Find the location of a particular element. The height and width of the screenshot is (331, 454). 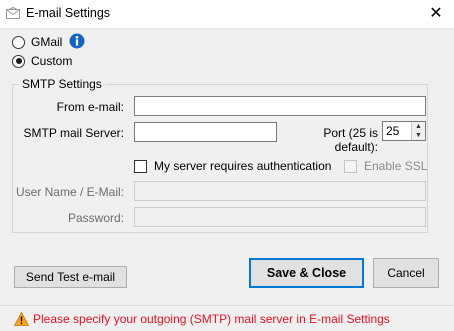

cancel-button: Cancel is located at coordinates (406, 273).